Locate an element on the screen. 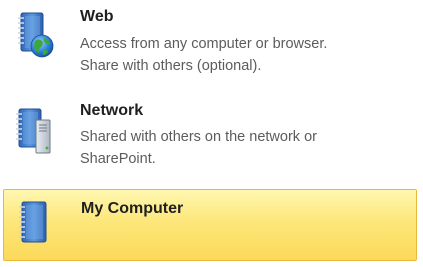 The width and height of the screenshot is (423, 267). computer-notebook-icon is located at coordinates (36, 224).